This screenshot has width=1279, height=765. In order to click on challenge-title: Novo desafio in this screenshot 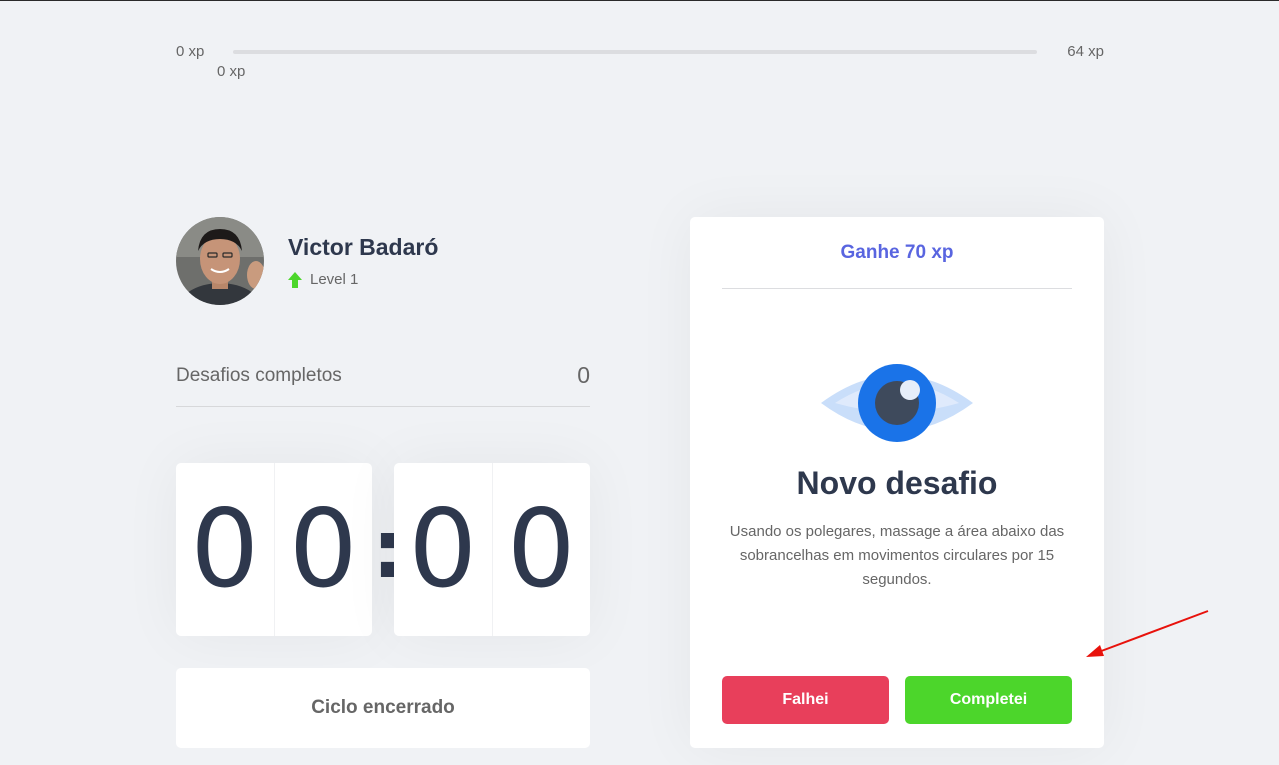, I will do `click(897, 483)`.